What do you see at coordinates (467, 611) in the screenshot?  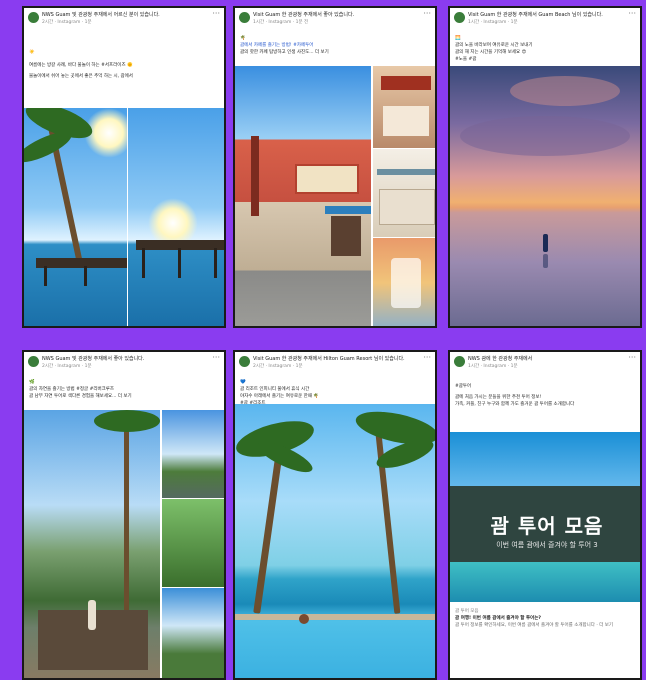 I see `link-domain: 괌 투어 모음` at bounding box center [467, 611].